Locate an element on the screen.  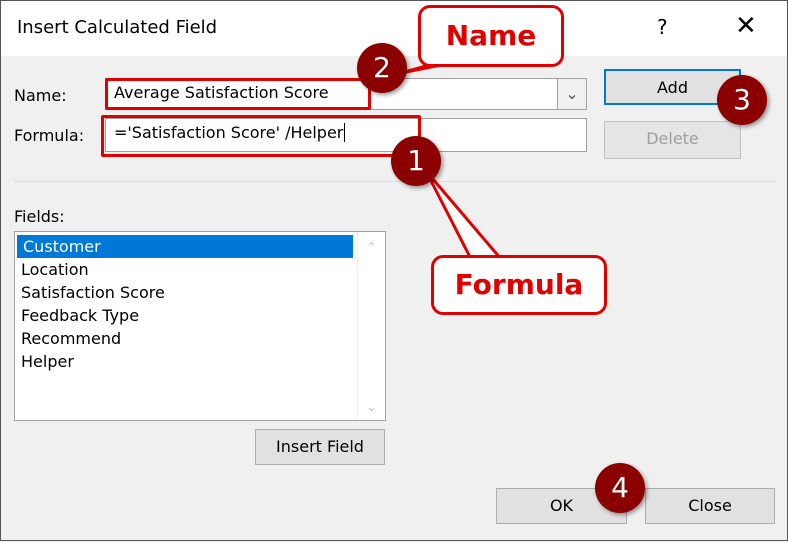
step-badge-4: 4 is located at coordinates (620, 488).